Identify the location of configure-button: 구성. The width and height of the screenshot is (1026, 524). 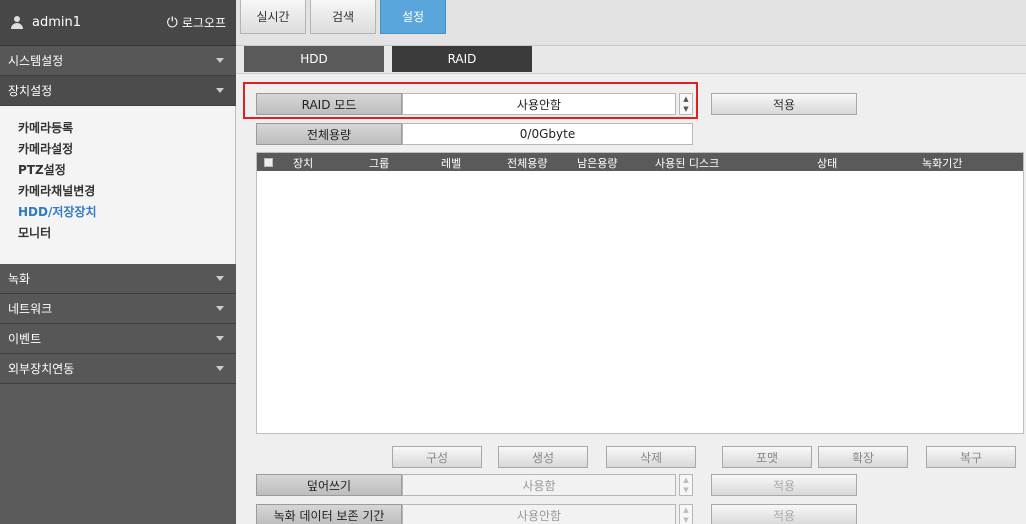
(437, 457).